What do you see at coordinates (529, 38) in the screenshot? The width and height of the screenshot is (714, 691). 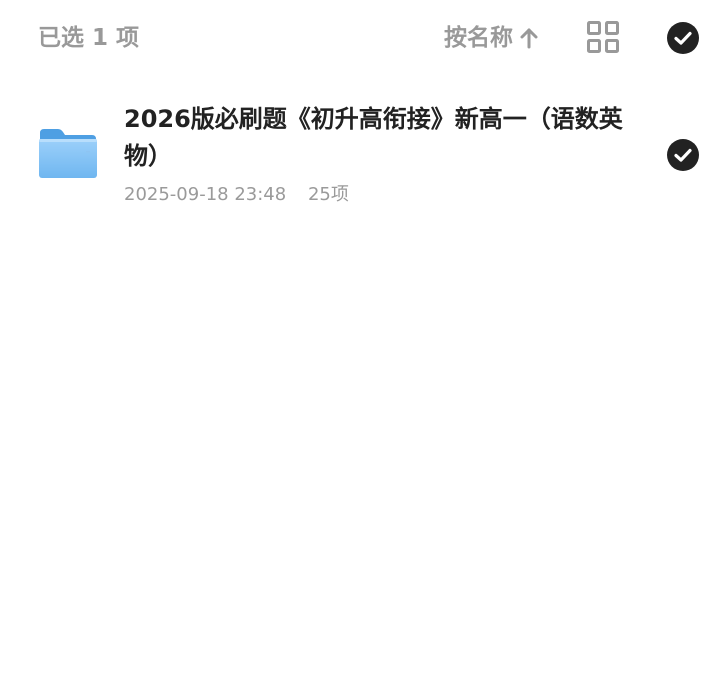 I see `arrow-up-icon` at bounding box center [529, 38].